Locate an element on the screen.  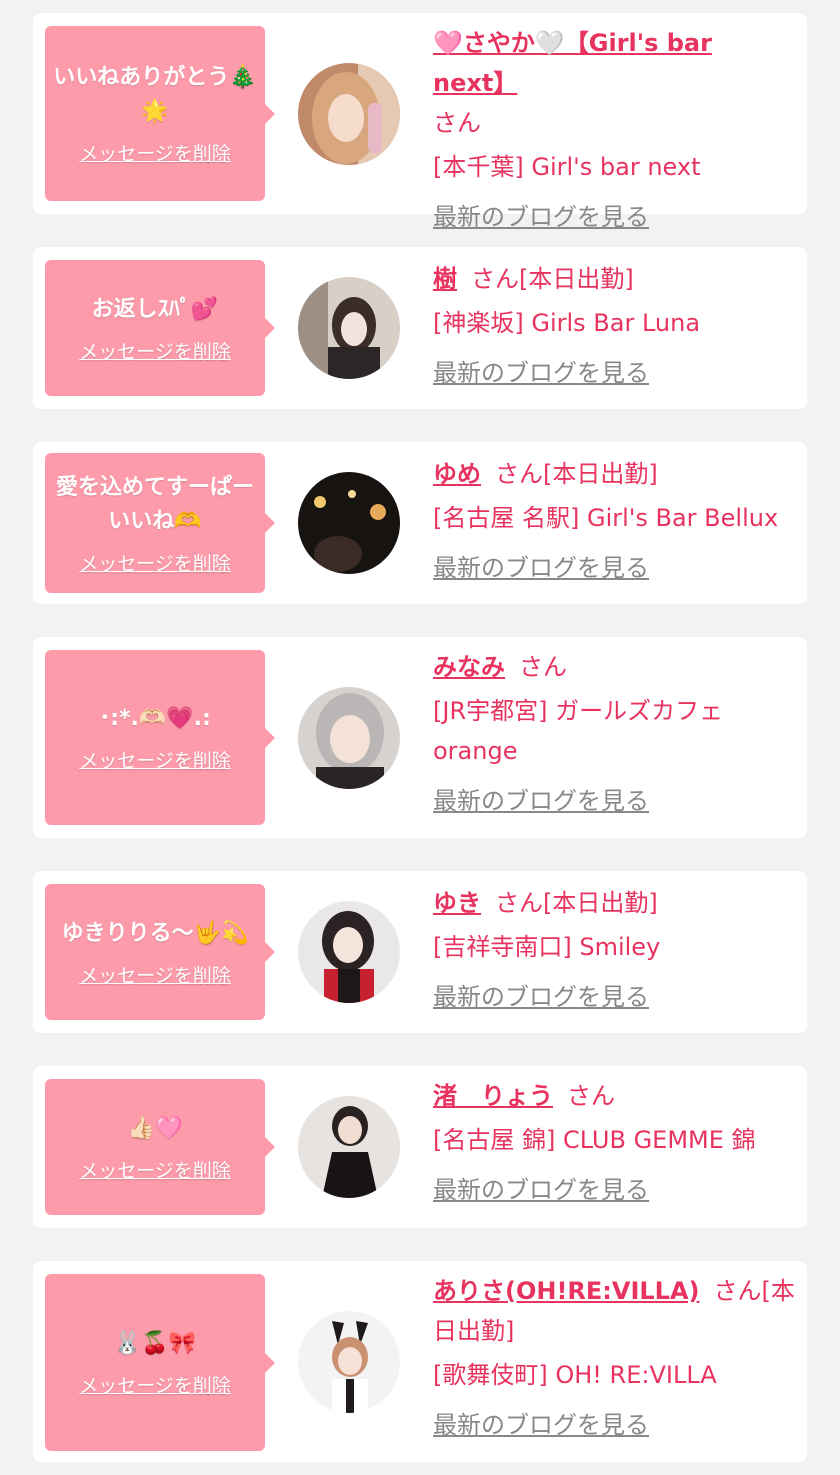
message-text: いいねありがとう🎄🌟 is located at coordinates (155, 94).